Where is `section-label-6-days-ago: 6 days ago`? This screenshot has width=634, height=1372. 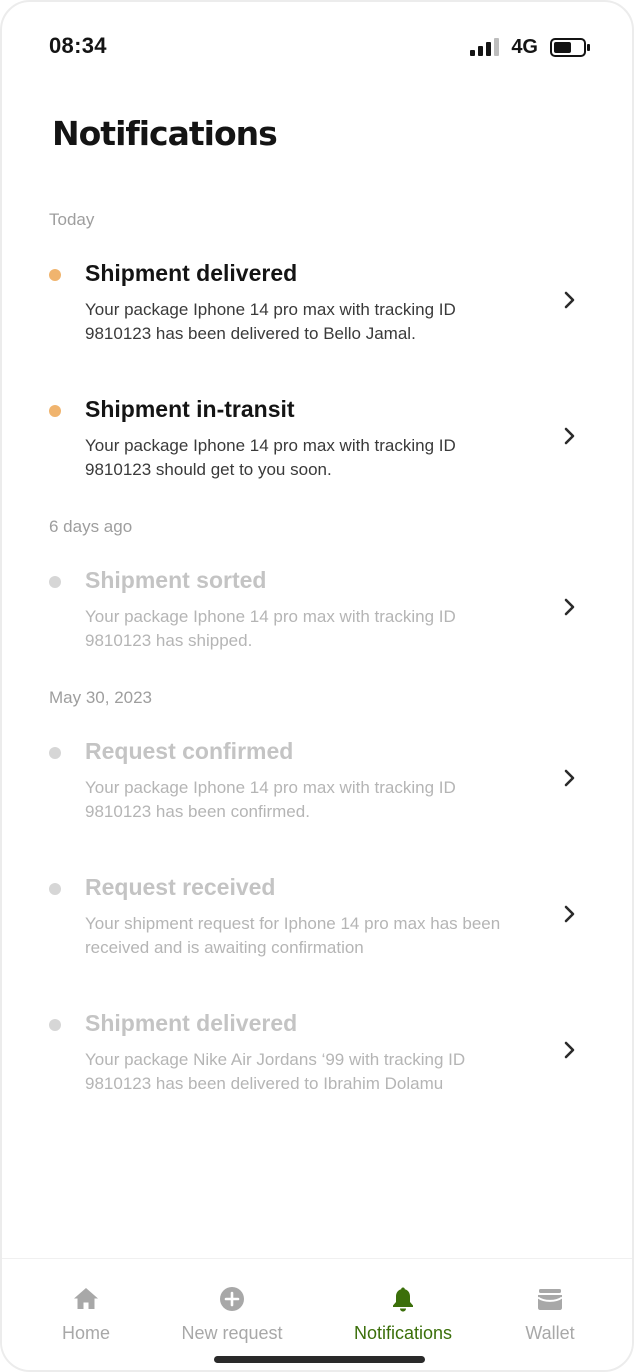
section-label-6-days-ago: 6 days ago is located at coordinates (91, 526).